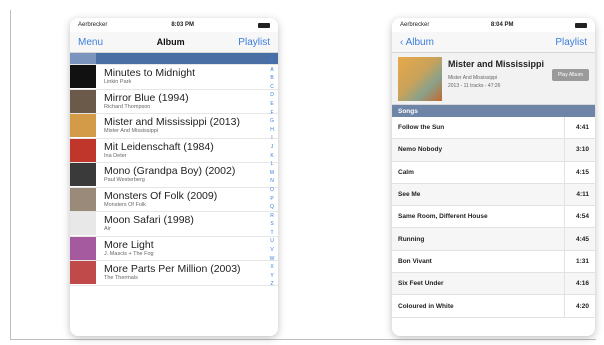  Describe the element at coordinates (576, 284) in the screenshot. I see `track-duration: 4:16` at that location.